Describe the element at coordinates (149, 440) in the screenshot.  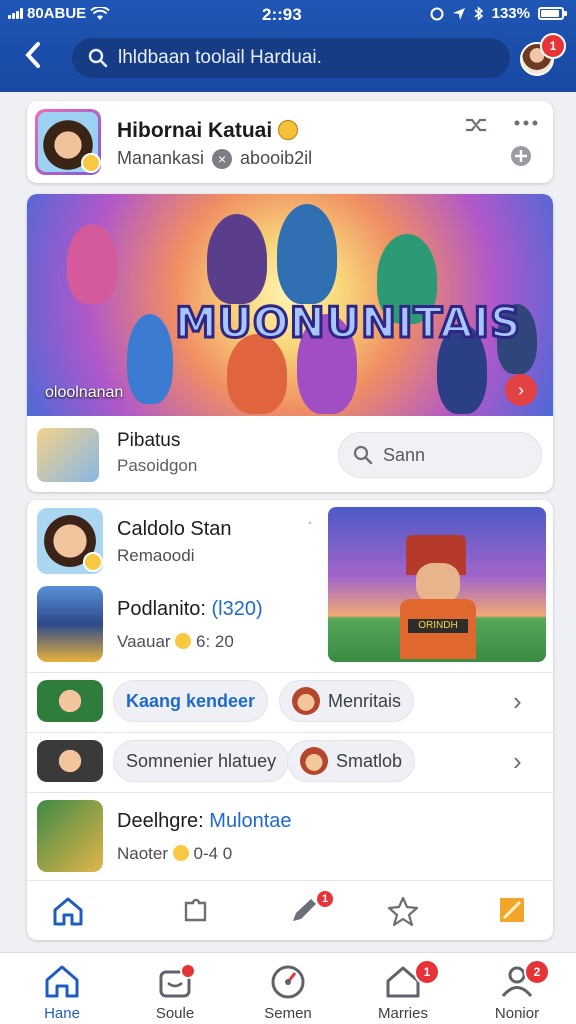
I see `hero-row-title: Pibatus` at that location.